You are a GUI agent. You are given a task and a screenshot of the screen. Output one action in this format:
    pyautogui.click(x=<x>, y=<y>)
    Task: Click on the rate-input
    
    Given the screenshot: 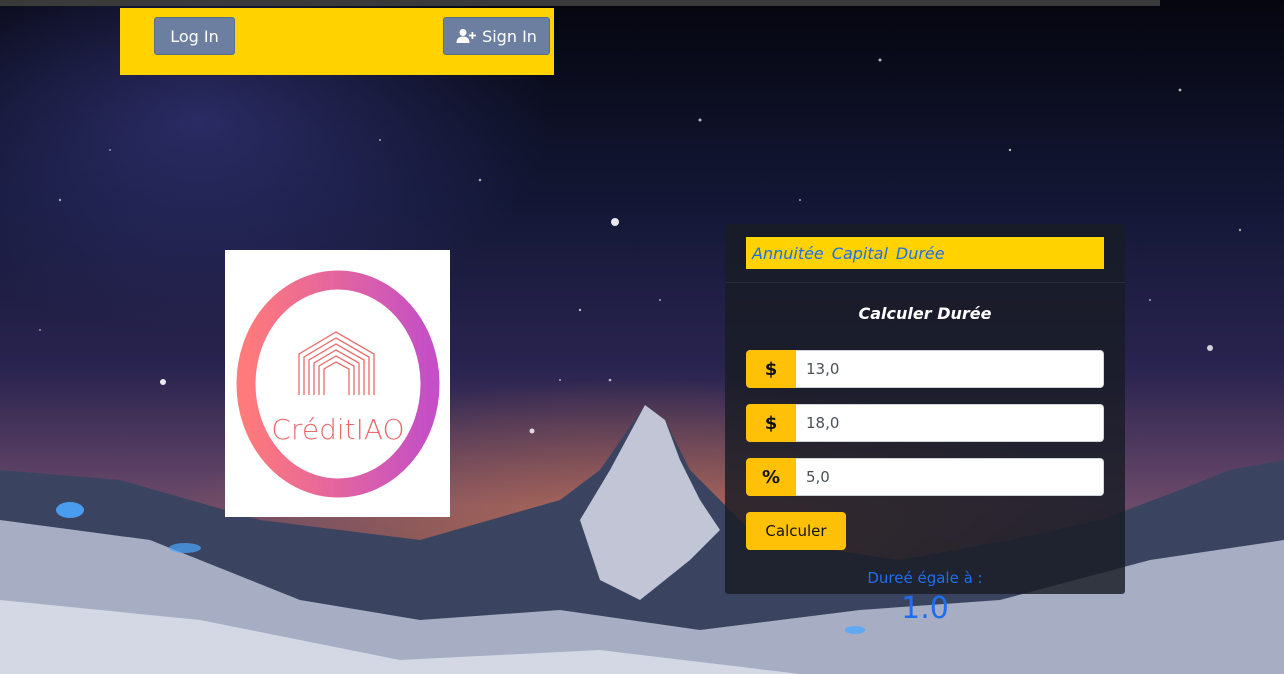 What is the action you would take?
    pyautogui.click(x=950, y=477)
    